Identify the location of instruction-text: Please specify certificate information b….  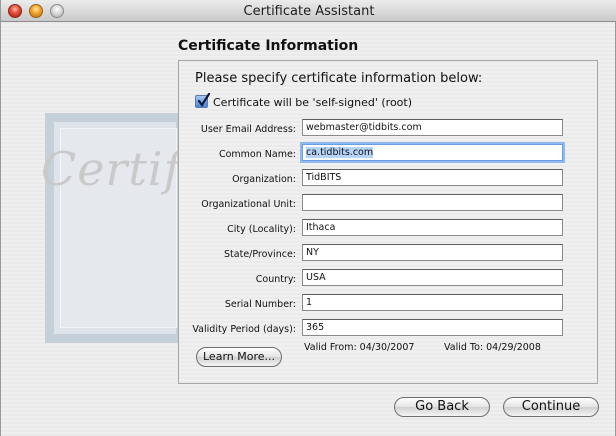
(339, 78).